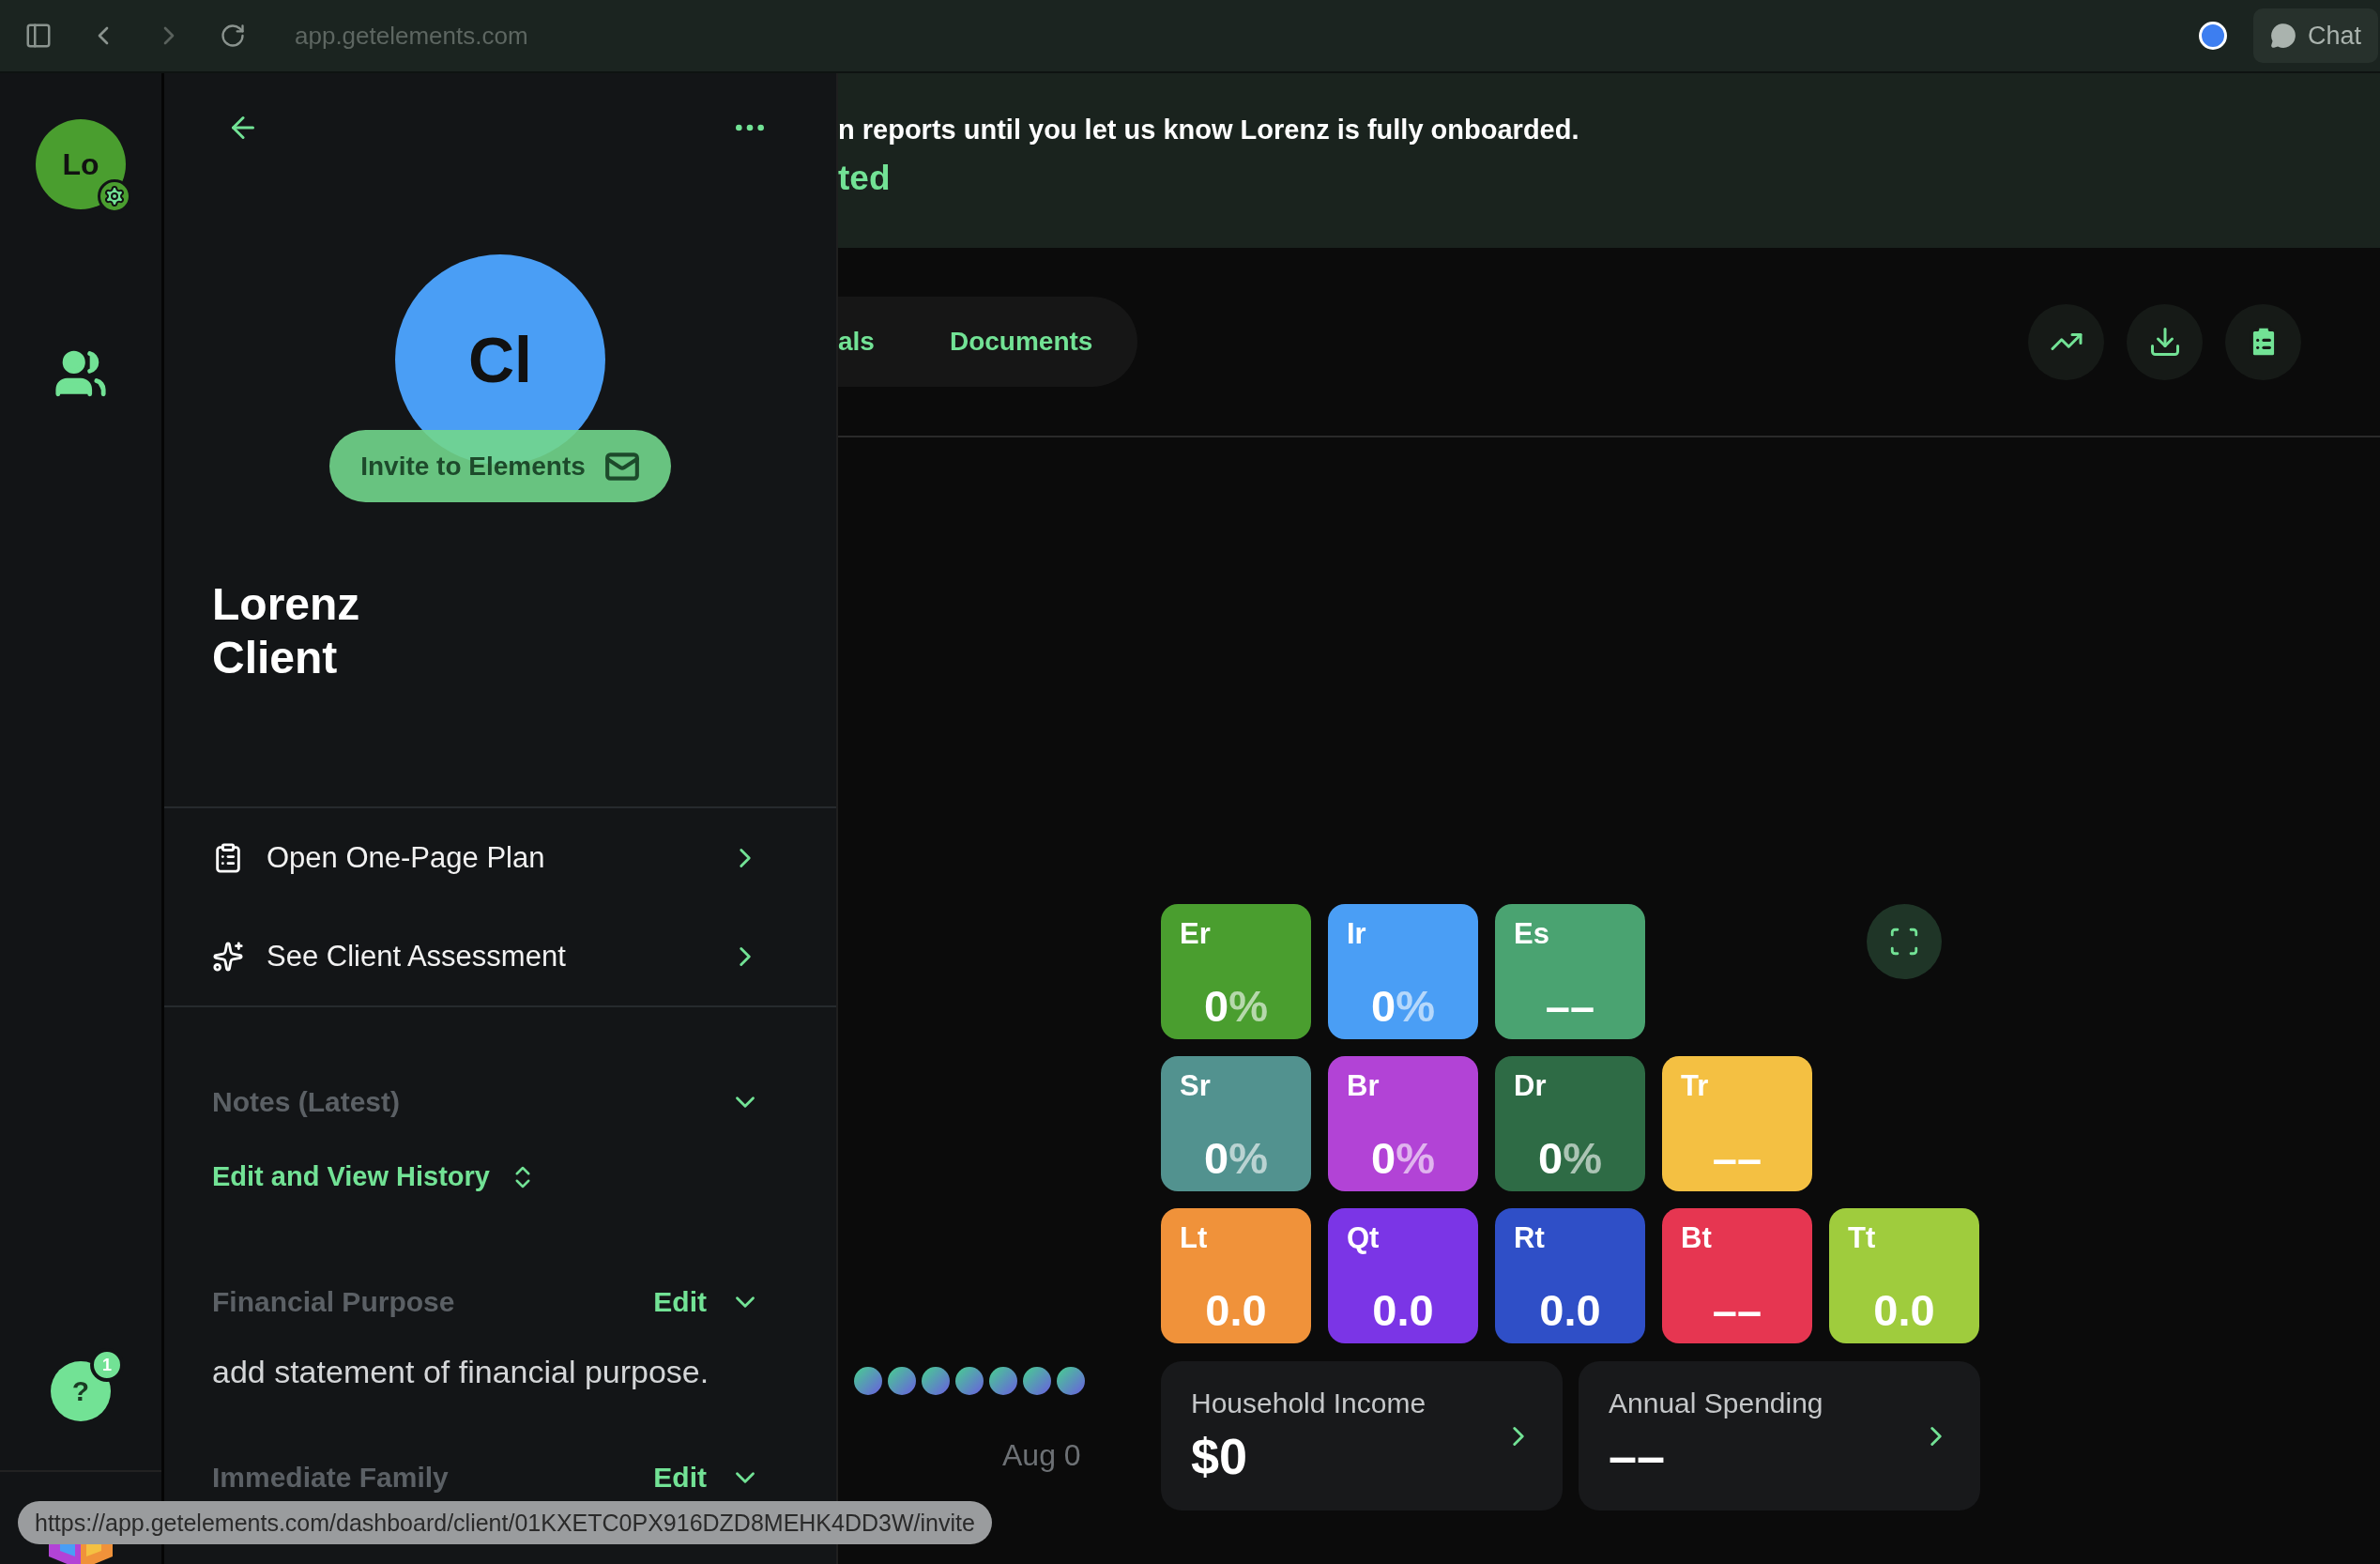 Image resolution: width=2380 pixels, height=1564 pixels. Describe the element at coordinates (1309, 1403) in the screenshot. I see `card-title: Household Income` at that location.